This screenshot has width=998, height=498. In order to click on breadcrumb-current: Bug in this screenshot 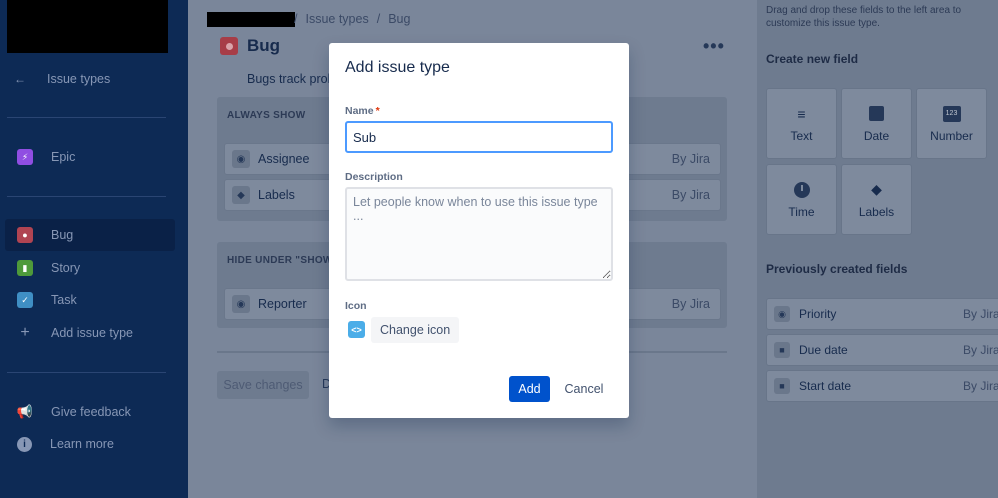, I will do `click(399, 19)`.